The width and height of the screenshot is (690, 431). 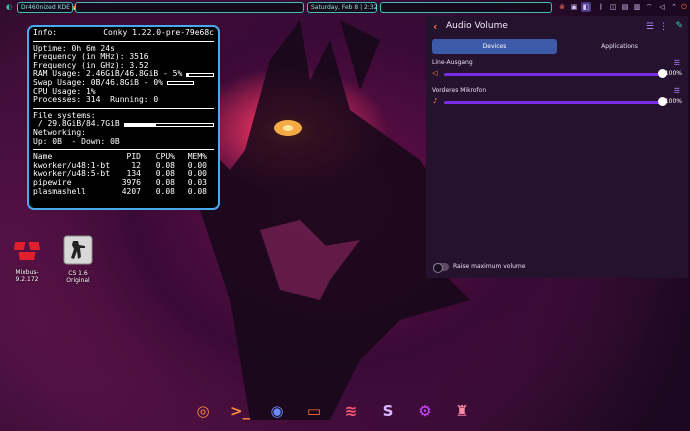 What do you see at coordinates (425, 411) in the screenshot?
I see `settings-icon: ⚙` at bounding box center [425, 411].